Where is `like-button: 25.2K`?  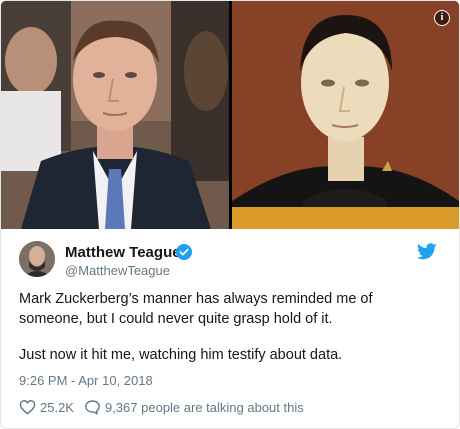
like-button: 25.2K is located at coordinates (46, 407).